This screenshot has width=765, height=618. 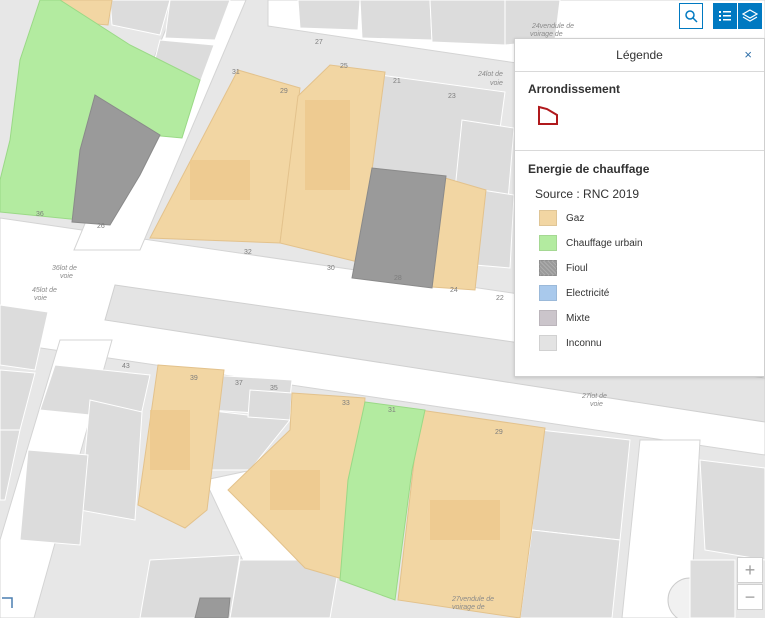 I want to click on layers-icon, so click(x=750, y=15).